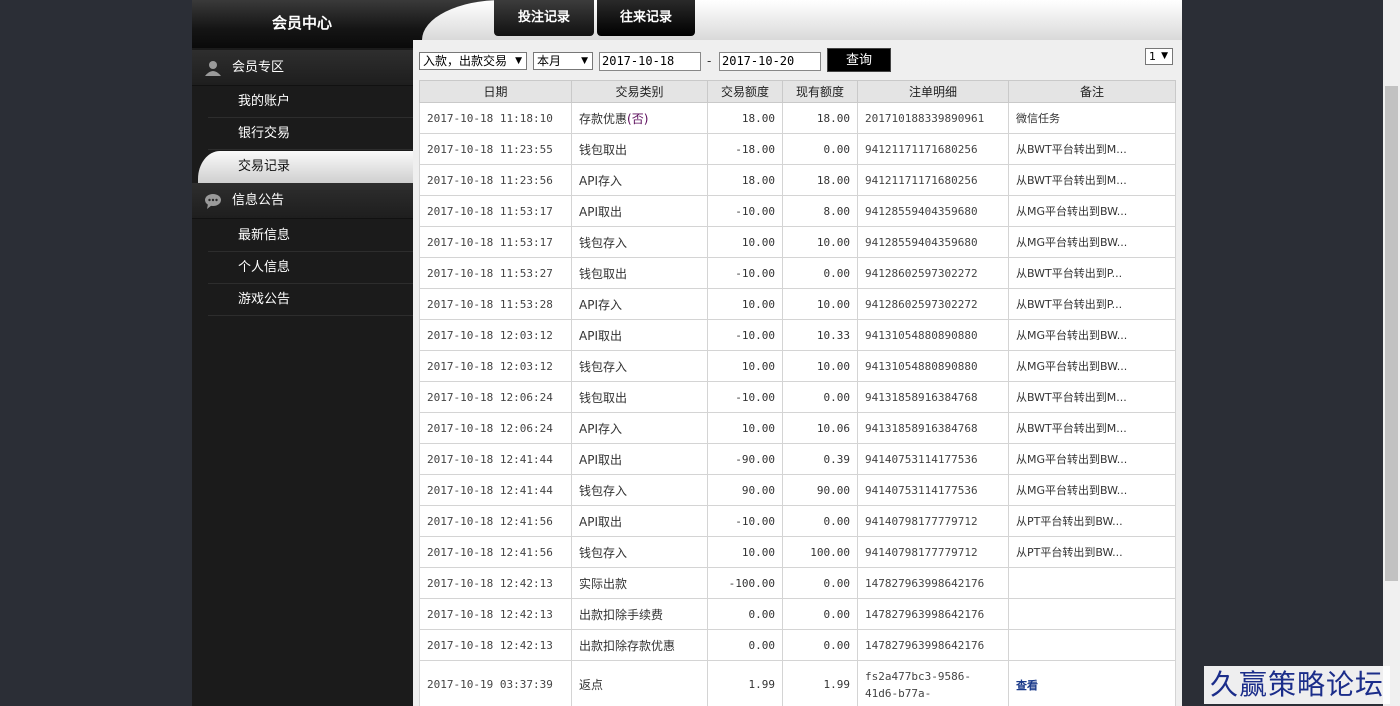  Describe the element at coordinates (933, 459) in the screenshot. I see `cell-detail: 94140753114177536` at that location.